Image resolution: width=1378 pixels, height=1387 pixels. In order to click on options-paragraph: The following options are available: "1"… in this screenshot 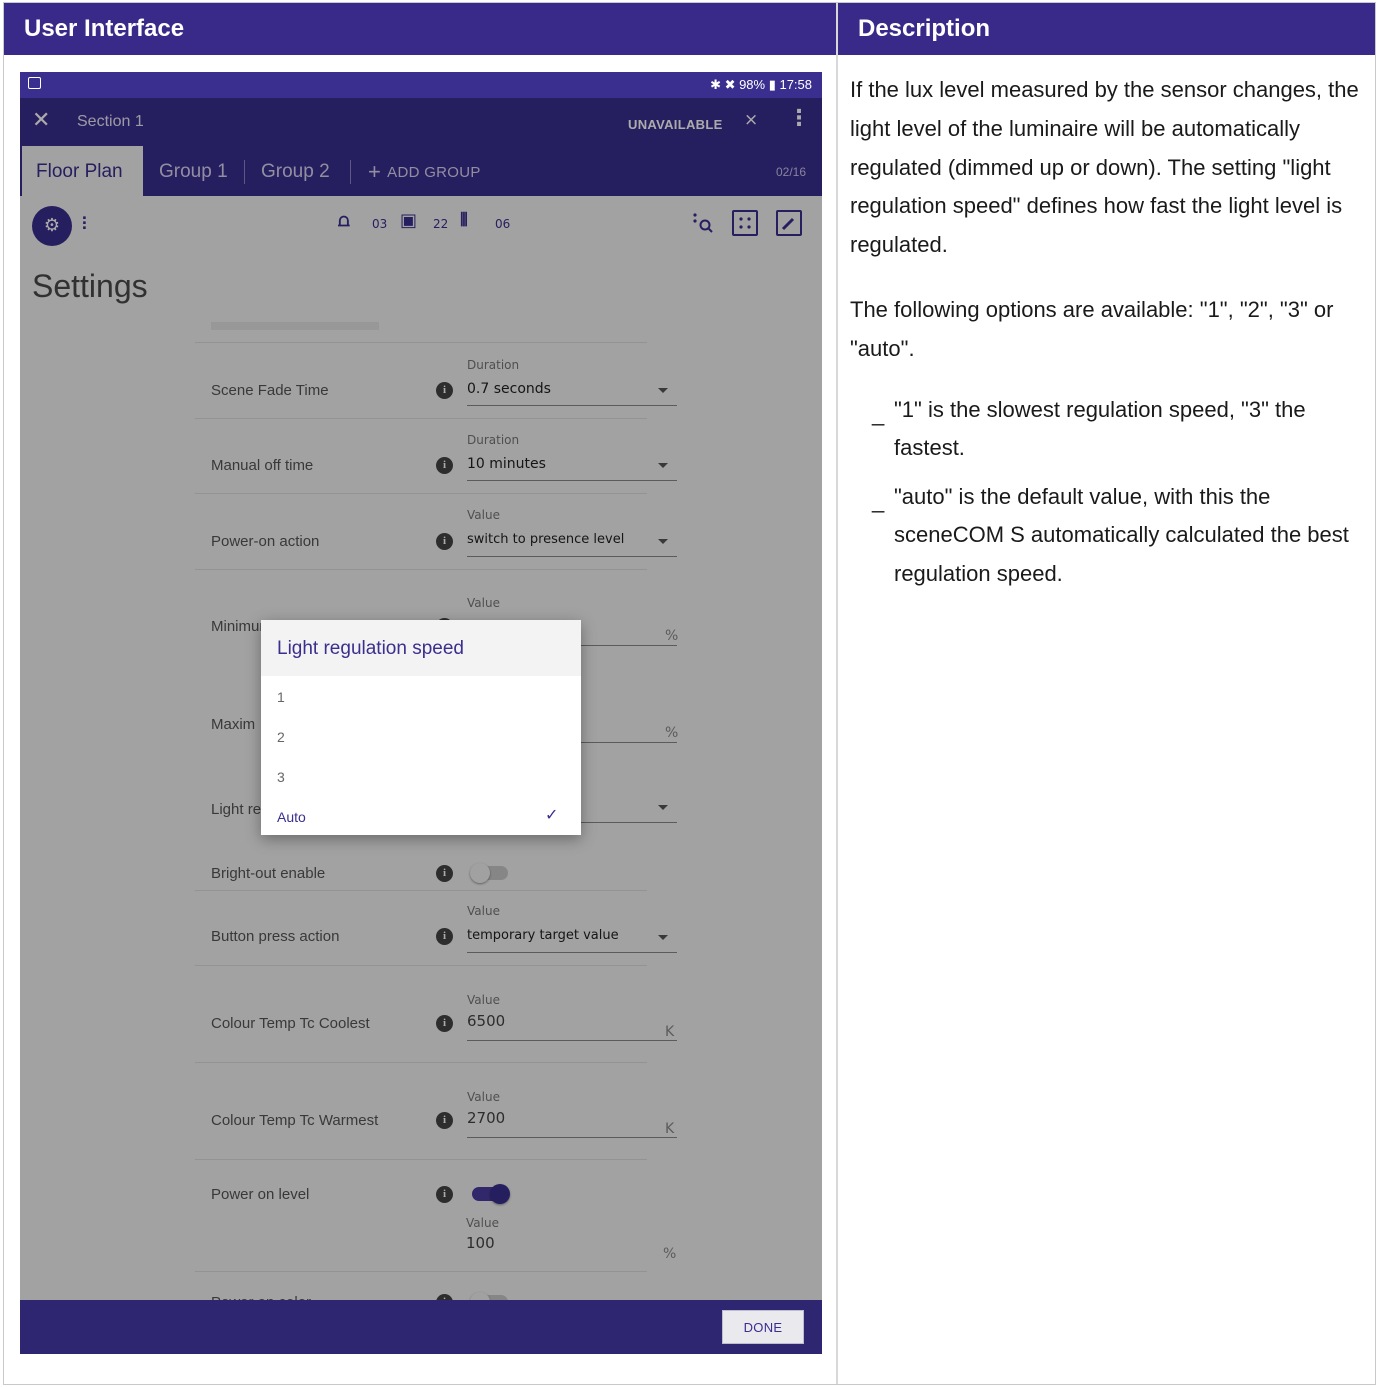, I will do `click(1092, 328)`.